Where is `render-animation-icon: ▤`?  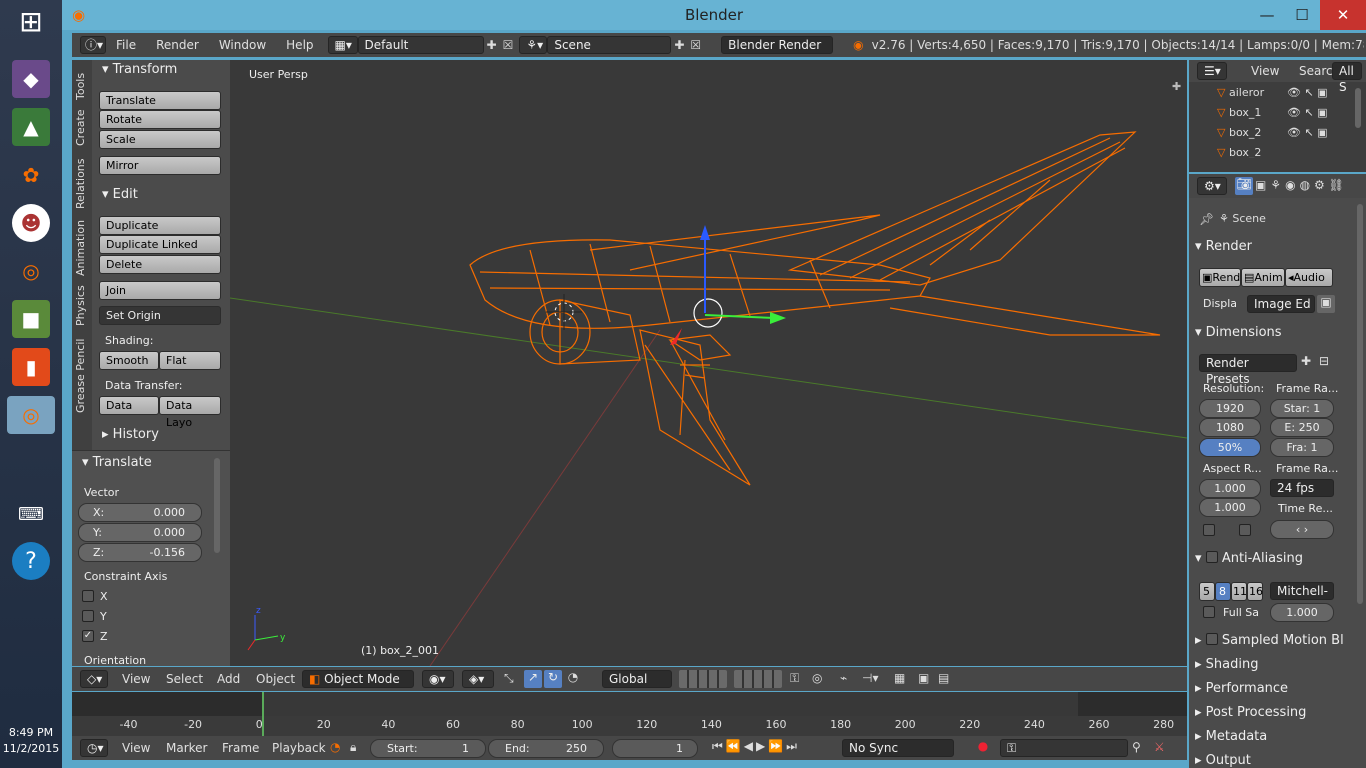 render-animation-icon: ▤ is located at coordinates (943, 678).